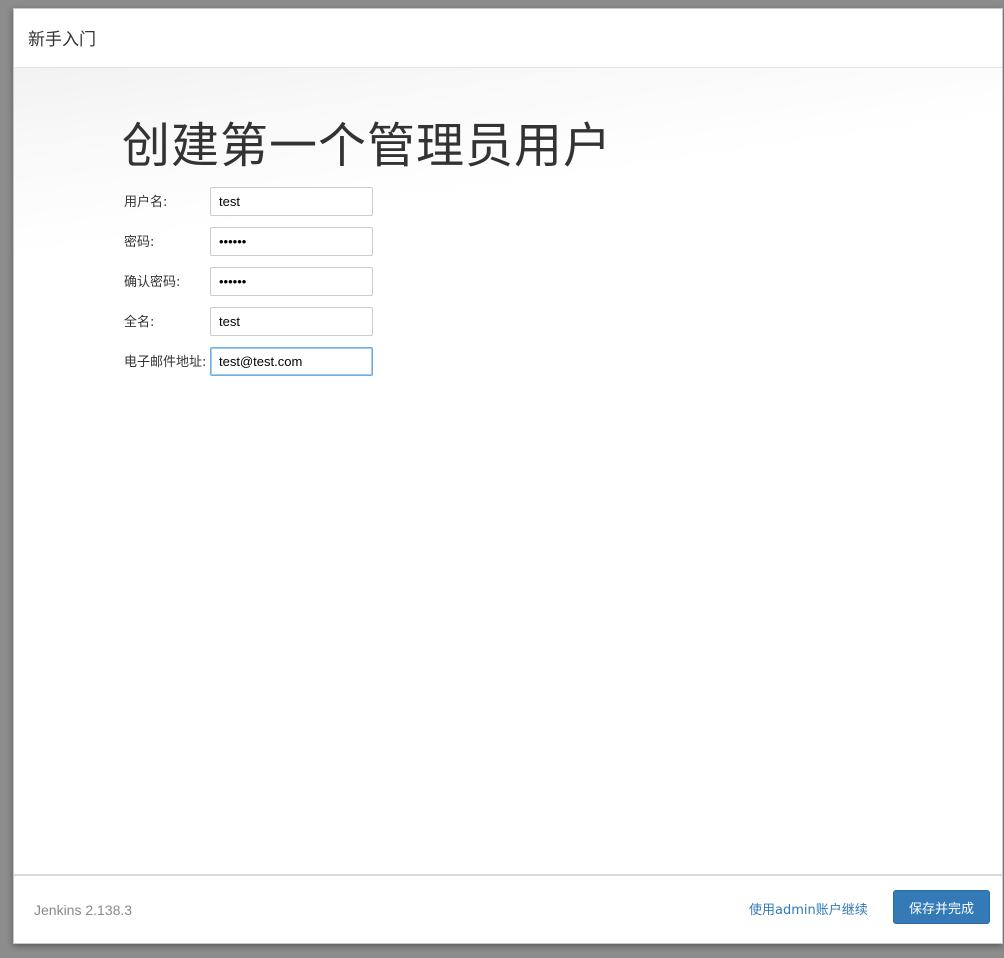 This screenshot has height=958, width=1004. Describe the element at coordinates (291, 321) in the screenshot. I see `fullname-input` at that location.